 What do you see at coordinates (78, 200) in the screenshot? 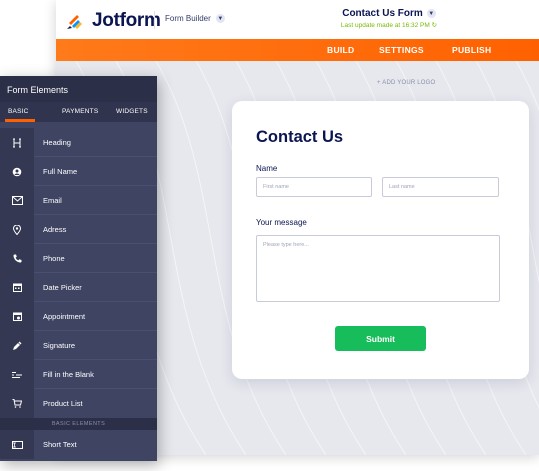
I see `element-item-email: Email` at bounding box center [78, 200].